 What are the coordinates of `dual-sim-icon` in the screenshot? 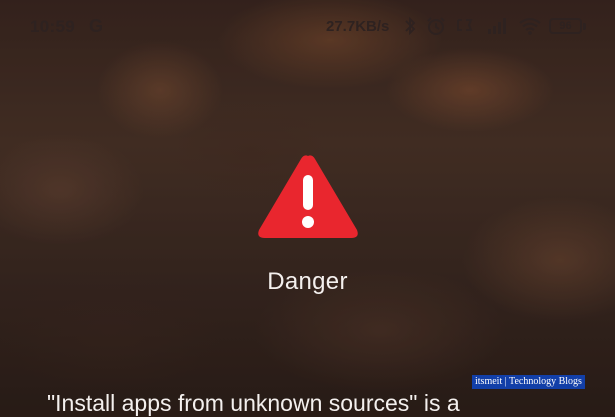 It's located at (465, 25).